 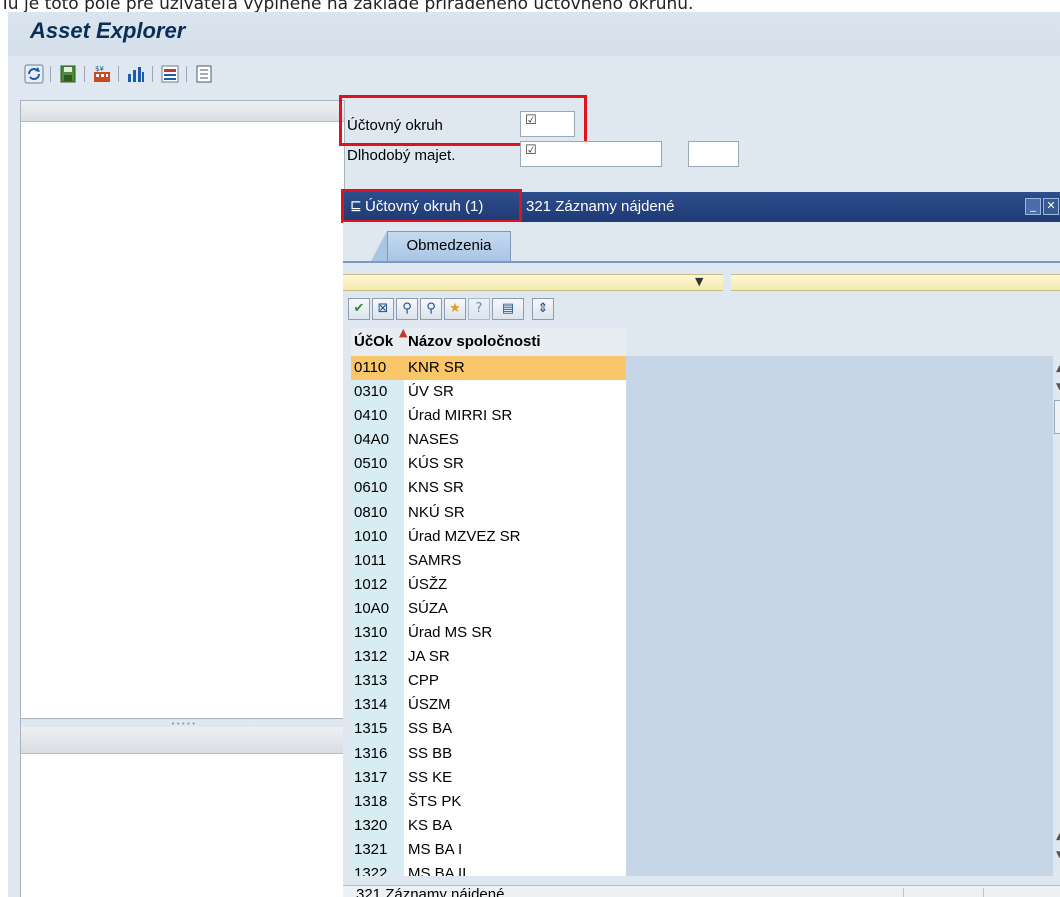 What do you see at coordinates (170, 74) in the screenshot?
I see `settings-icon` at bounding box center [170, 74].